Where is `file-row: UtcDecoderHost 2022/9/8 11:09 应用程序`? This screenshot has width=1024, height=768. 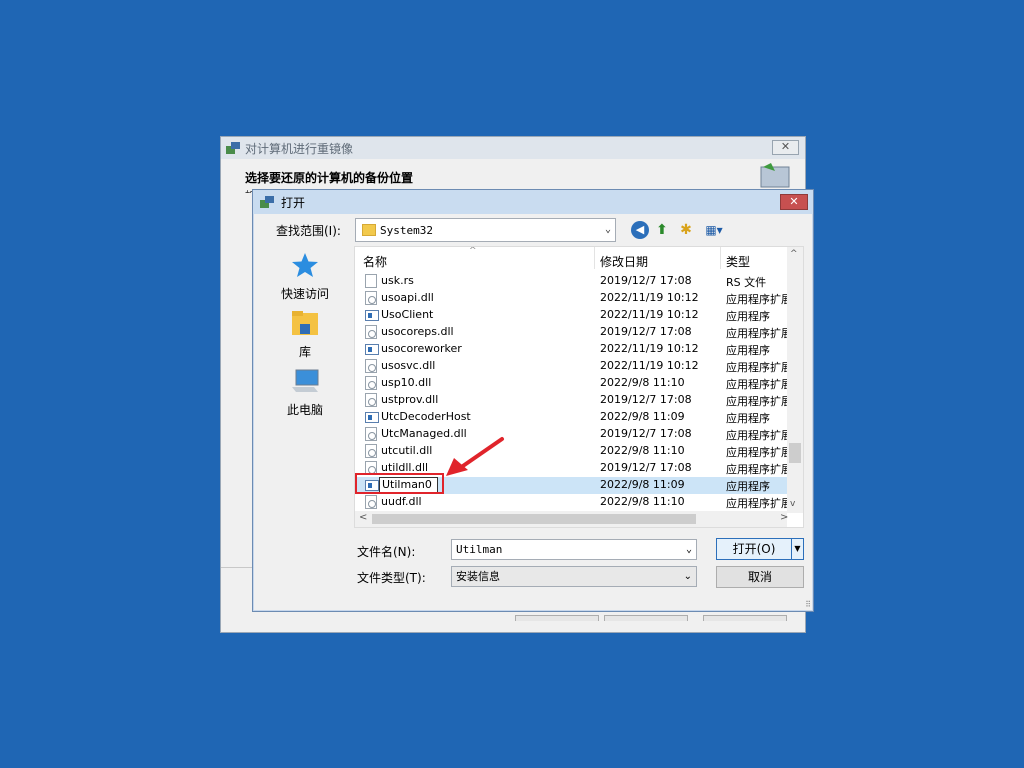 file-row: UtcDecoderHost 2022/9/8 11:09 应用程序 is located at coordinates (571, 417).